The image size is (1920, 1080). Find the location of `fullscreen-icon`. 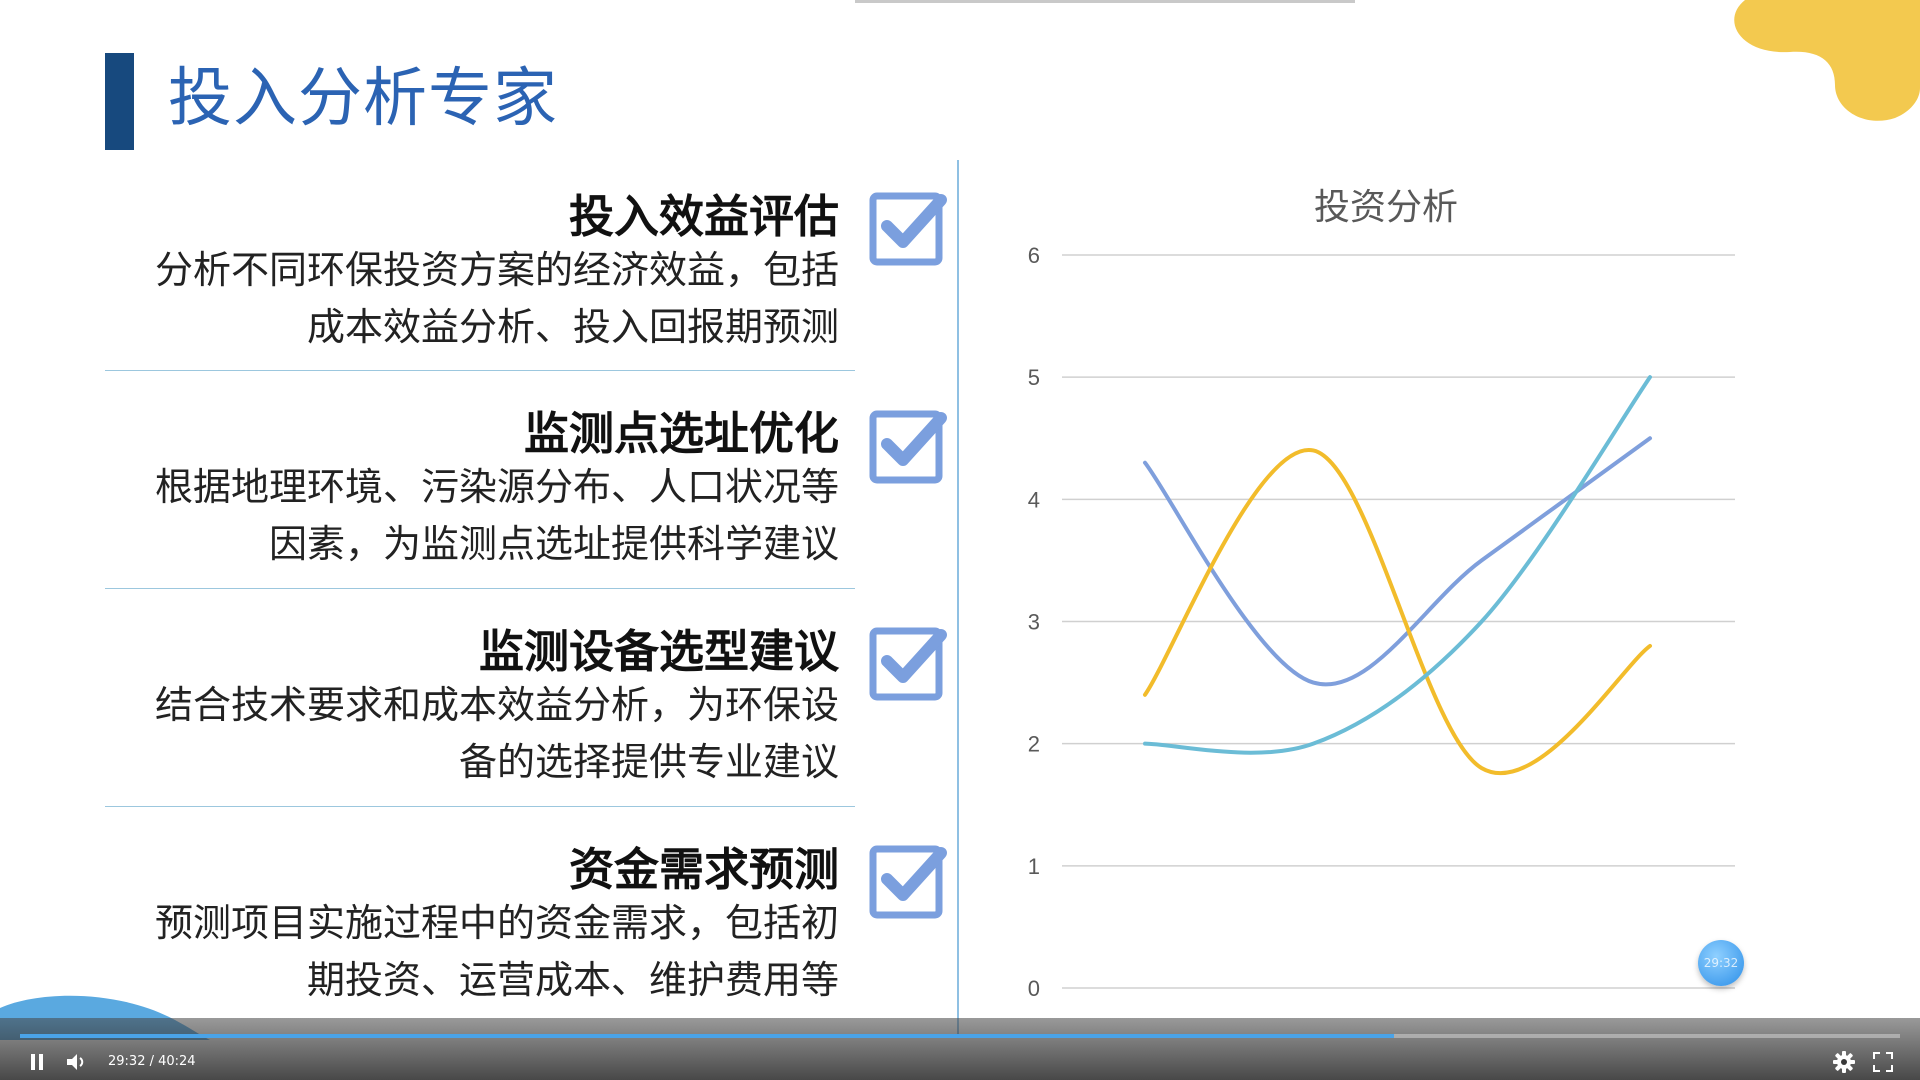

fullscreen-icon is located at coordinates (1883, 1062).